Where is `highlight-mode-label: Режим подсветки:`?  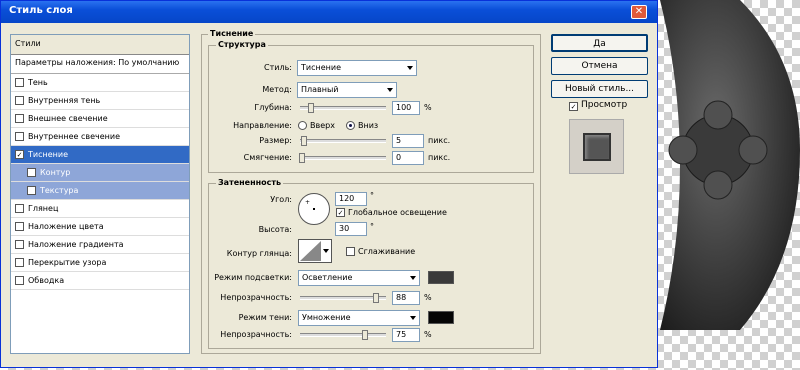
highlight-mode-label: Режим подсветки: is located at coordinates (253, 277).